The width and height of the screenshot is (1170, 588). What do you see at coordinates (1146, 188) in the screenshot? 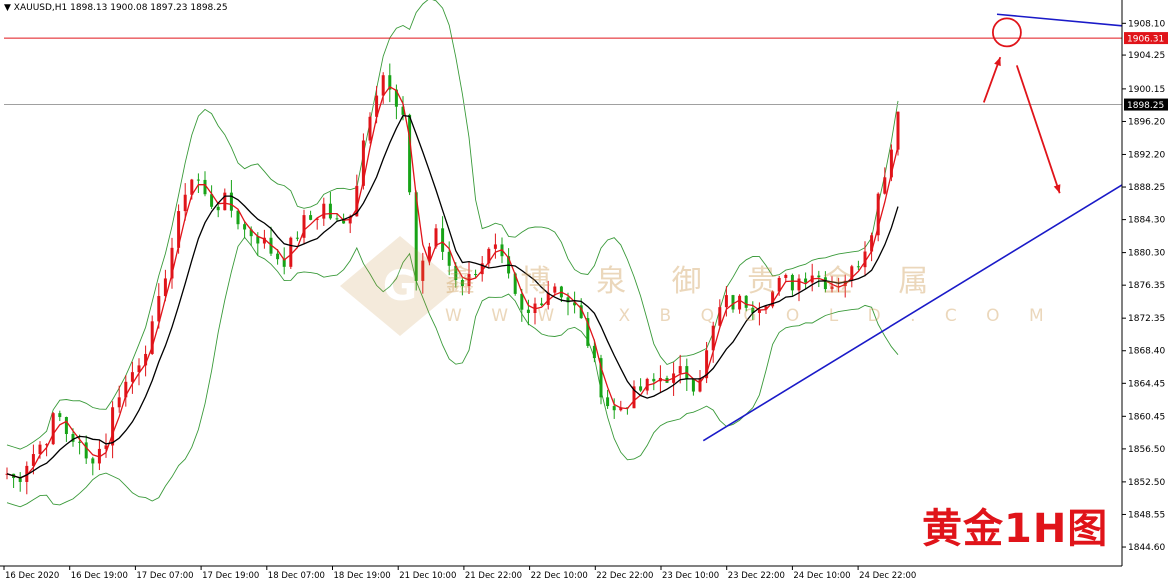
I see `y-tick-label: 1888.25` at bounding box center [1146, 188].